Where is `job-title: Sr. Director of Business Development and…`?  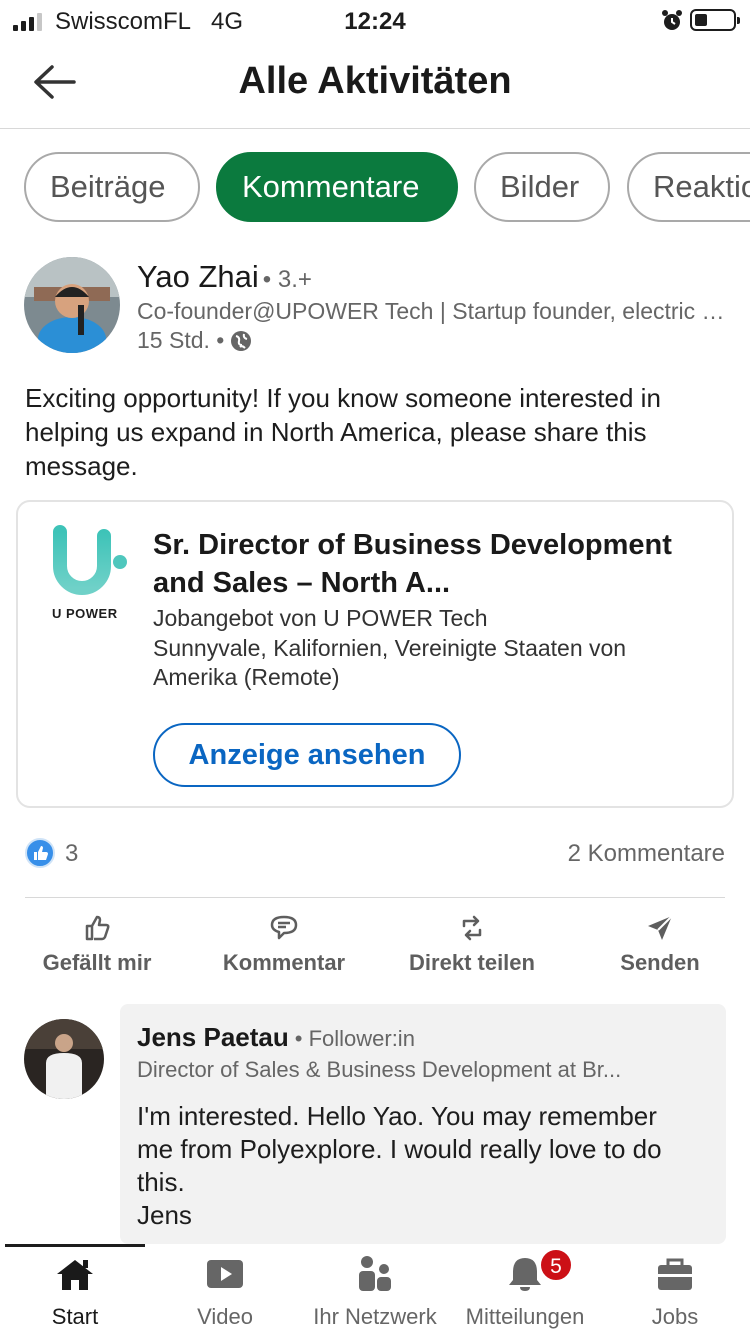
job-title: Sr. Director of Business Development and… is located at coordinates (433, 564).